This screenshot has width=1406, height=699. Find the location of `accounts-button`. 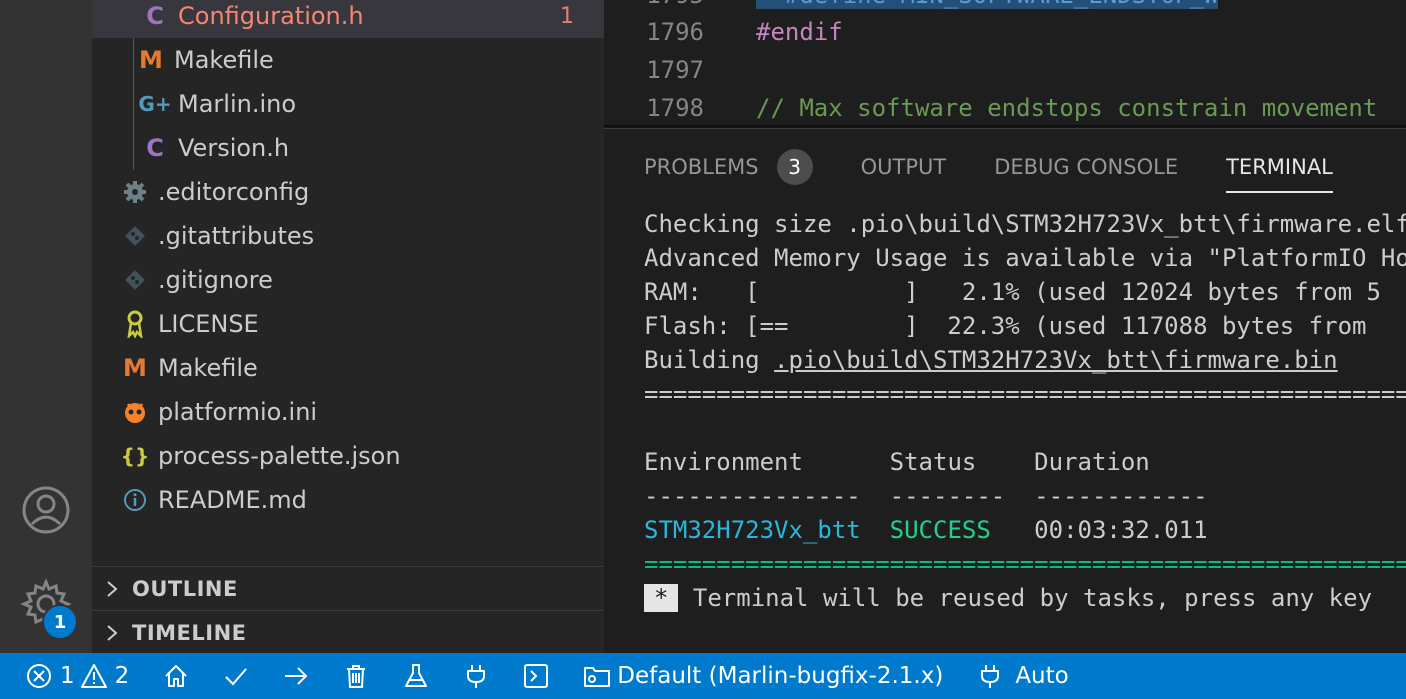

accounts-button is located at coordinates (46, 510).